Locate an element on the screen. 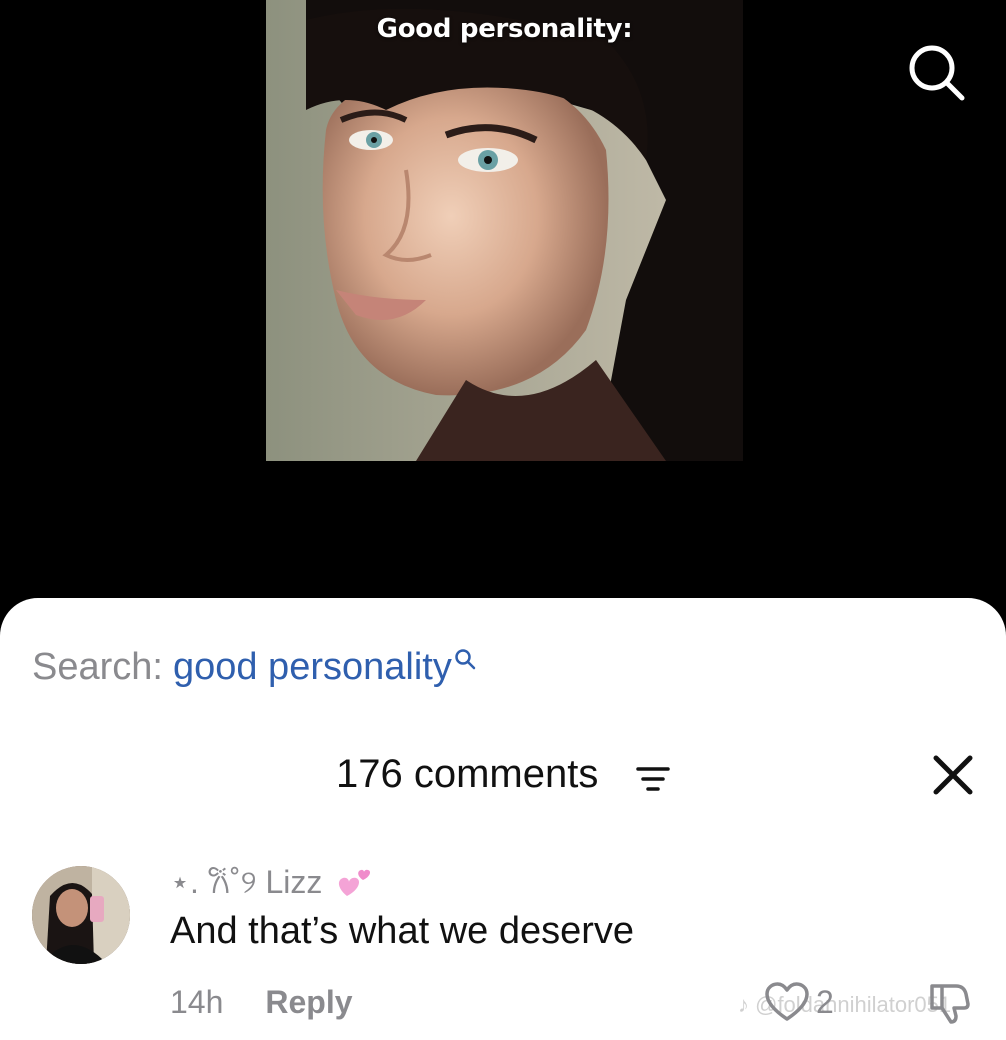 The image size is (1006, 1040). comment-meta: 14h Reply is located at coordinates (261, 1002).